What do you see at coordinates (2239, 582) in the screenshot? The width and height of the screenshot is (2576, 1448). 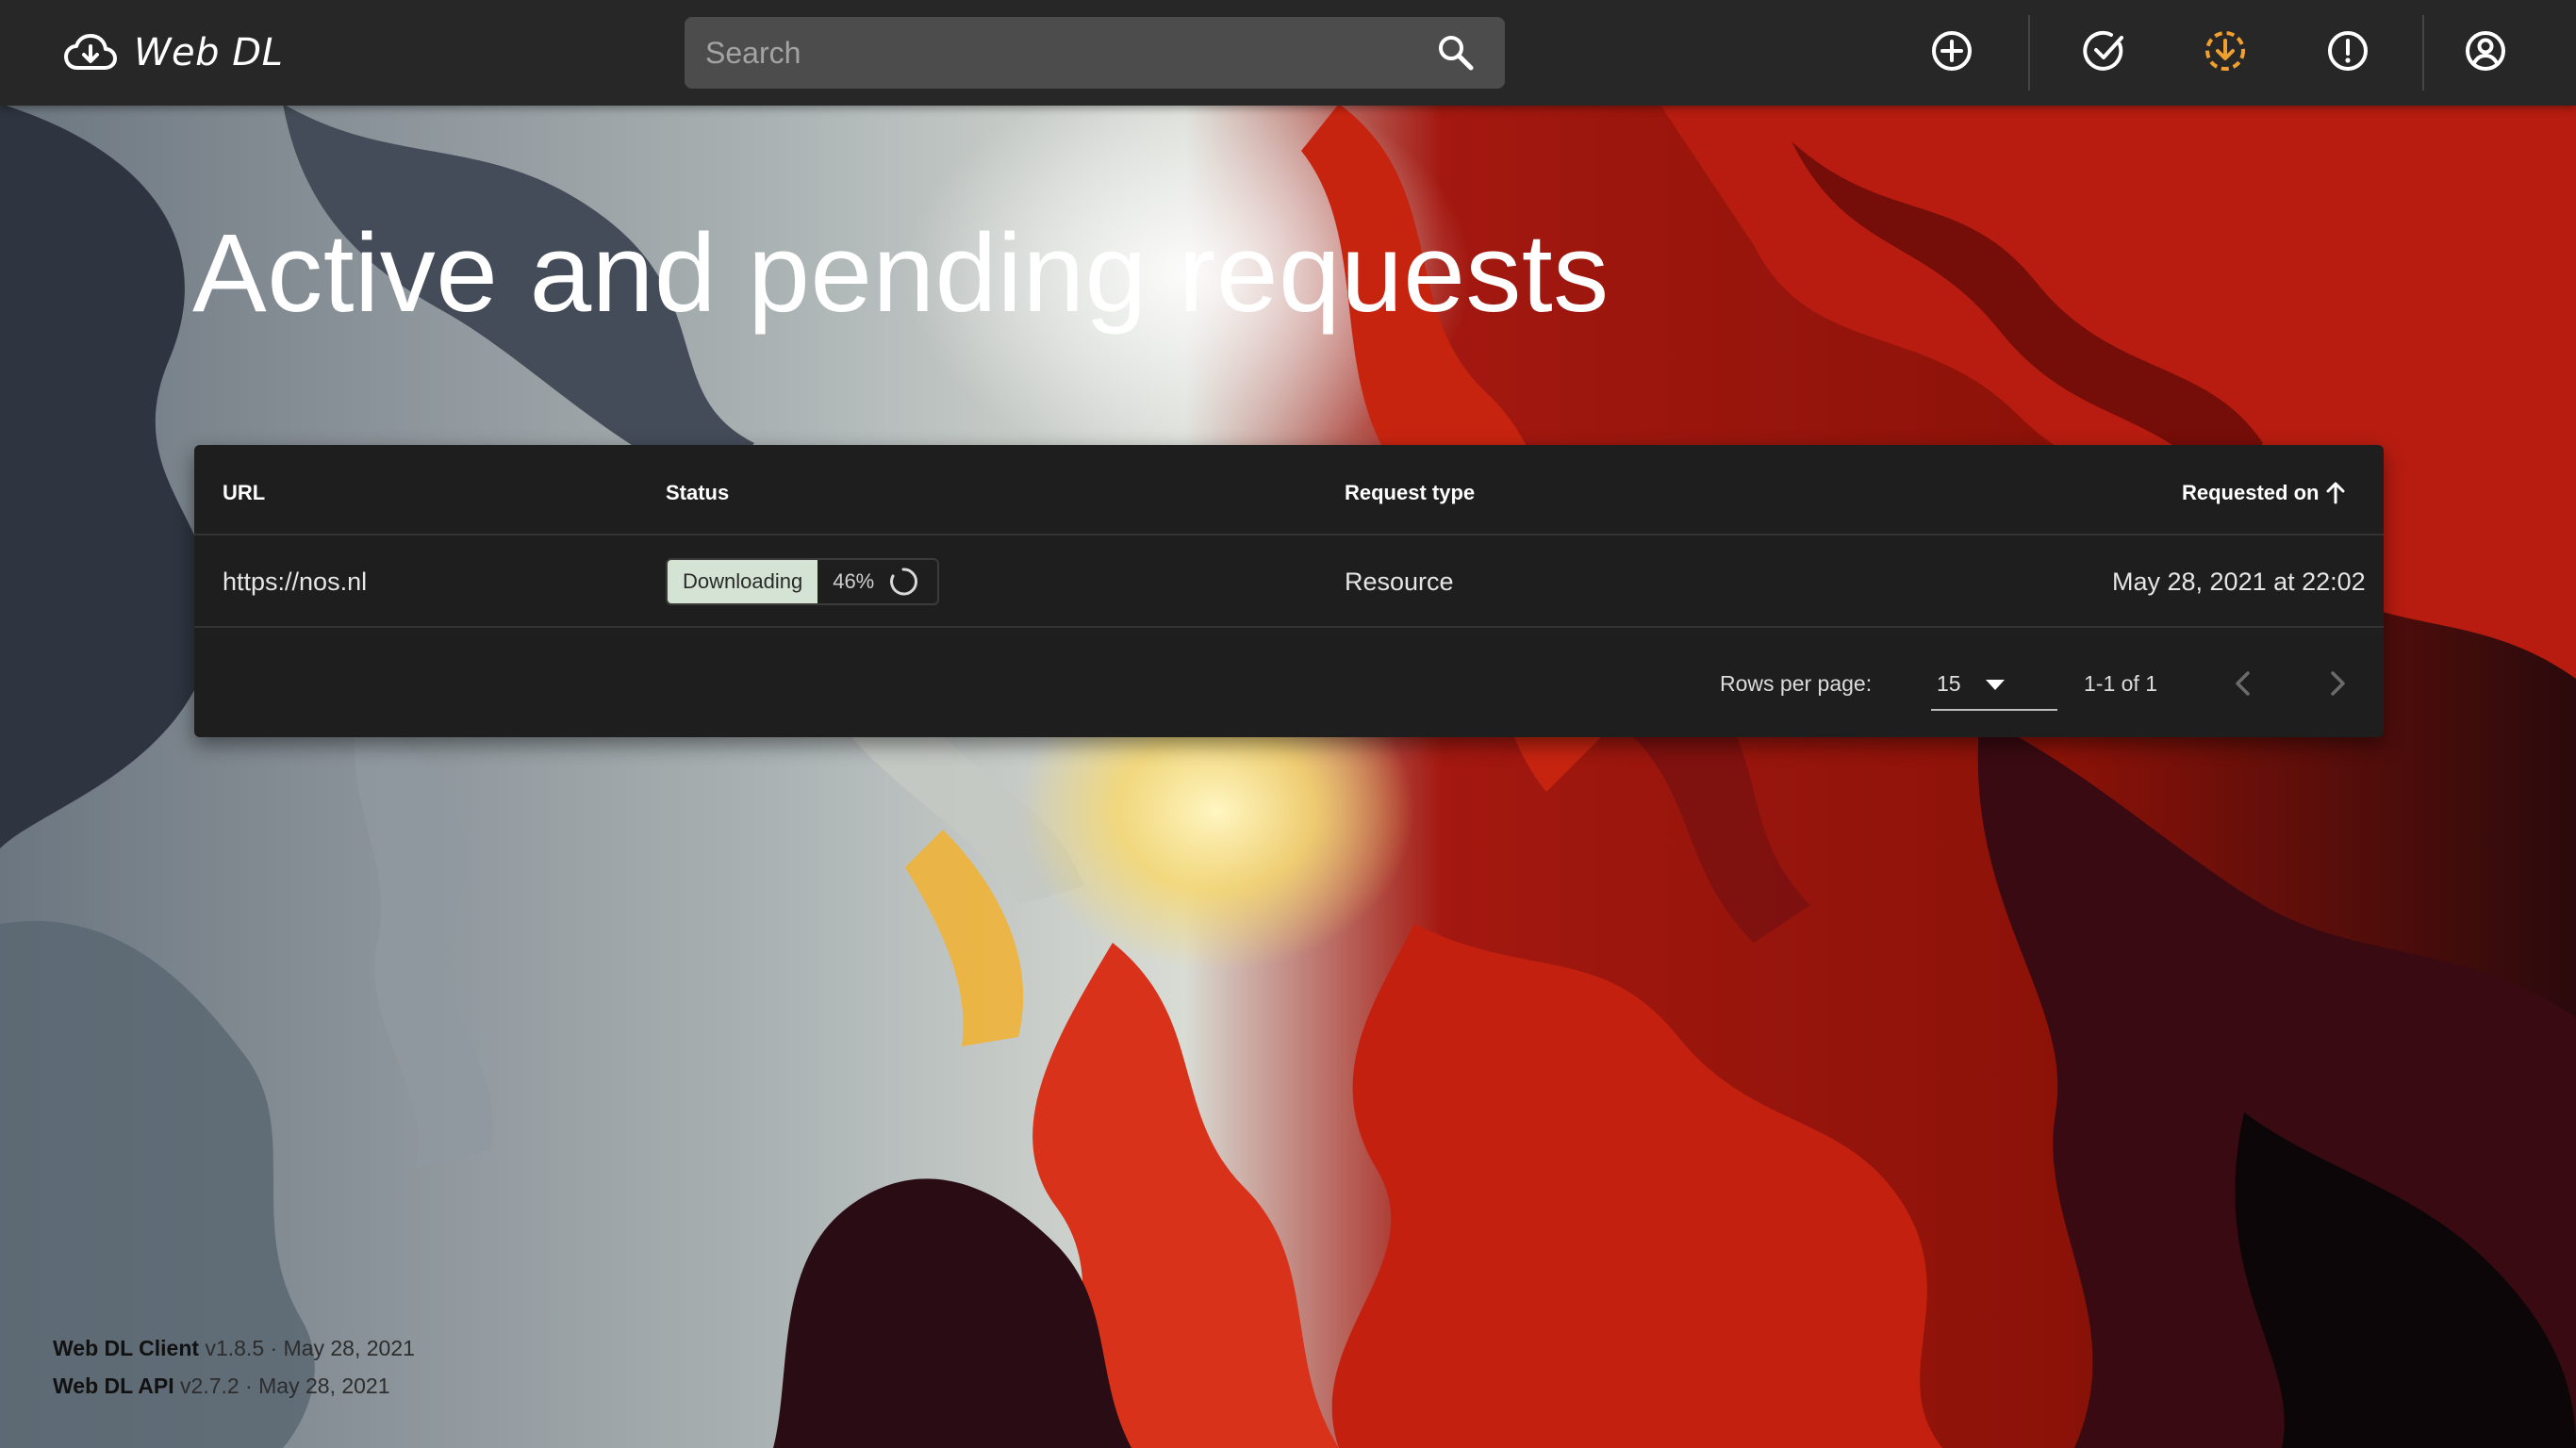 I see `row-requested-on: May 28, 2021 at 22:02` at bounding box center [2239, 582].